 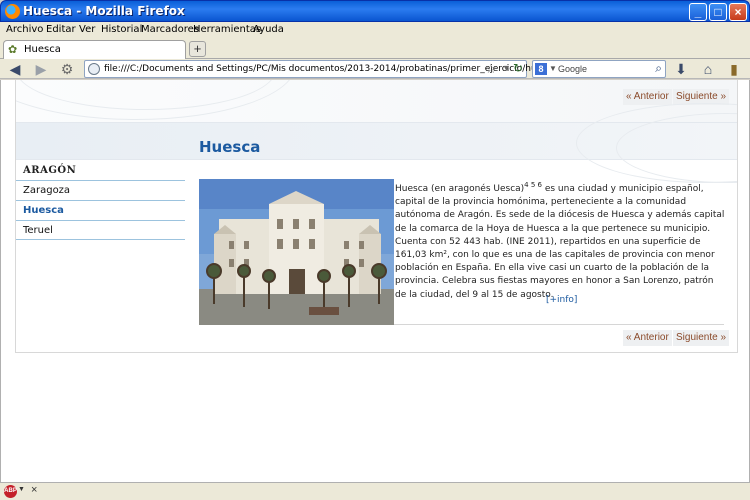 What do you see at coordinates (518, 68) in the screenshot?
I see `reload-icon: ↻` at bounding box center [518, 68].